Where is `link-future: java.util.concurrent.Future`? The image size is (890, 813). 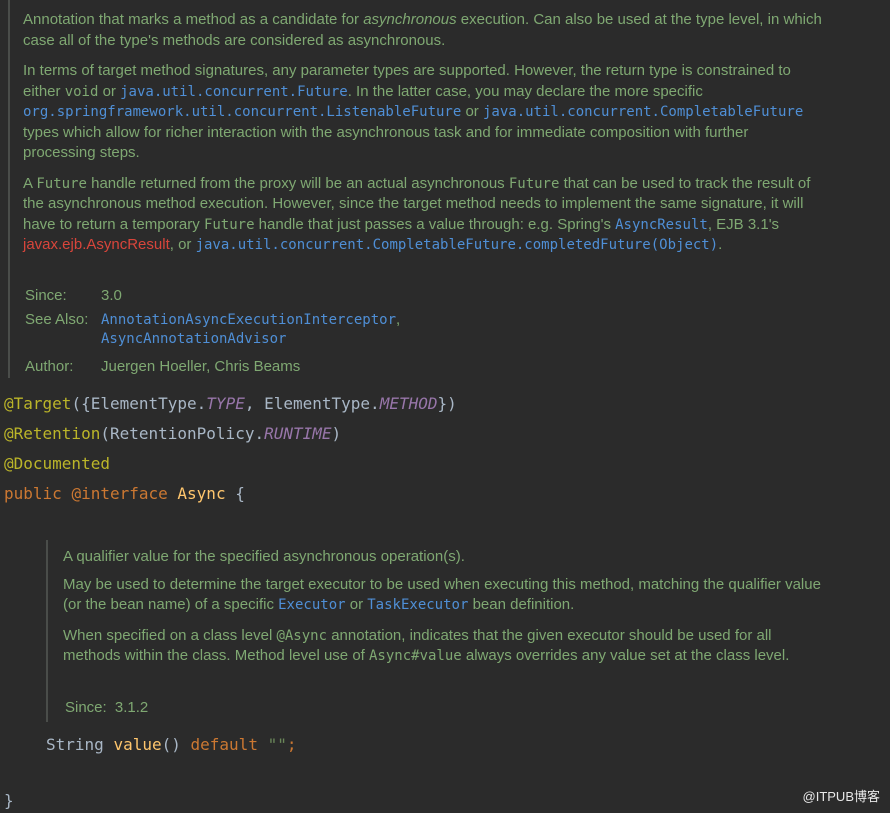 link-future: java.util.concurrent.Future is located at coordinates (234, 92).